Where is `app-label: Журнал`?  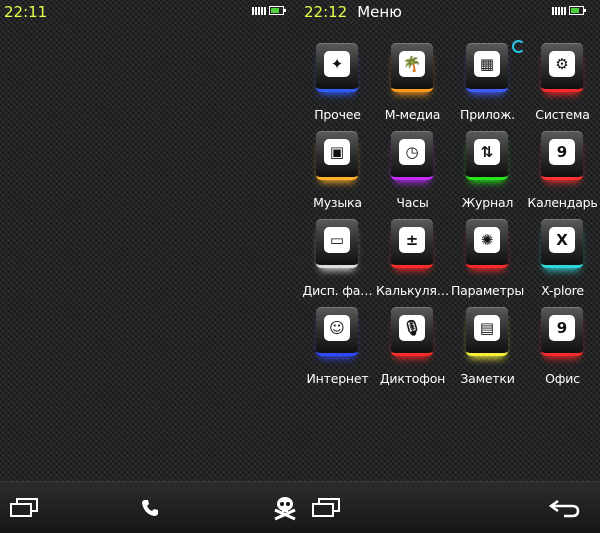
app-label: Журнал is located at coordinates (487, 202).